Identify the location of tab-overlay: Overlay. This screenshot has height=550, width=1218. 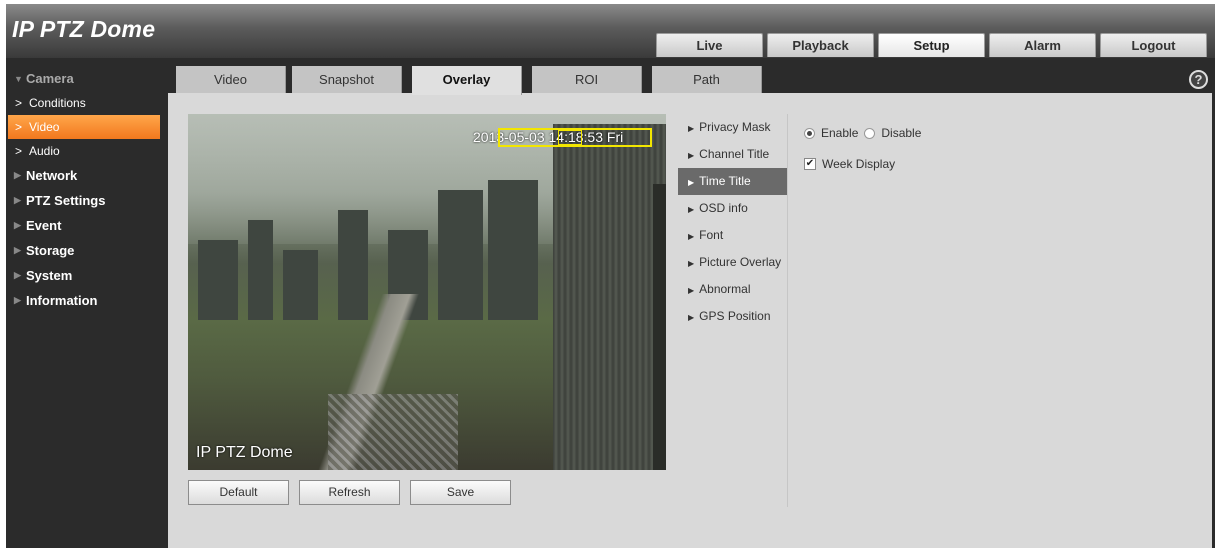
(467, 80).